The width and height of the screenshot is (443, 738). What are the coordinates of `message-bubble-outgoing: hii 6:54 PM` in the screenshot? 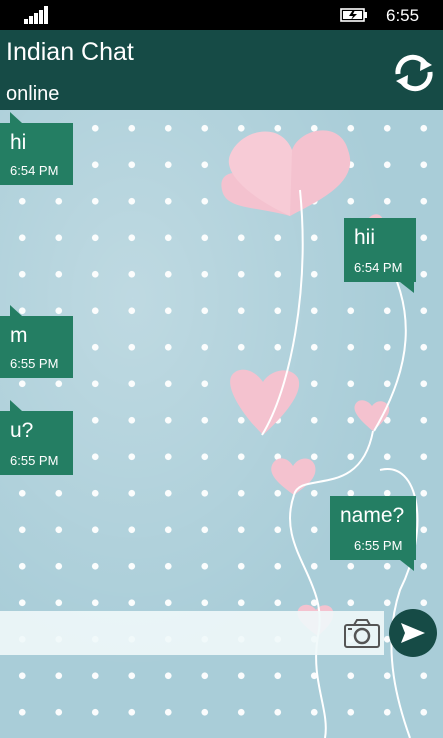 It's located at (380, 255).